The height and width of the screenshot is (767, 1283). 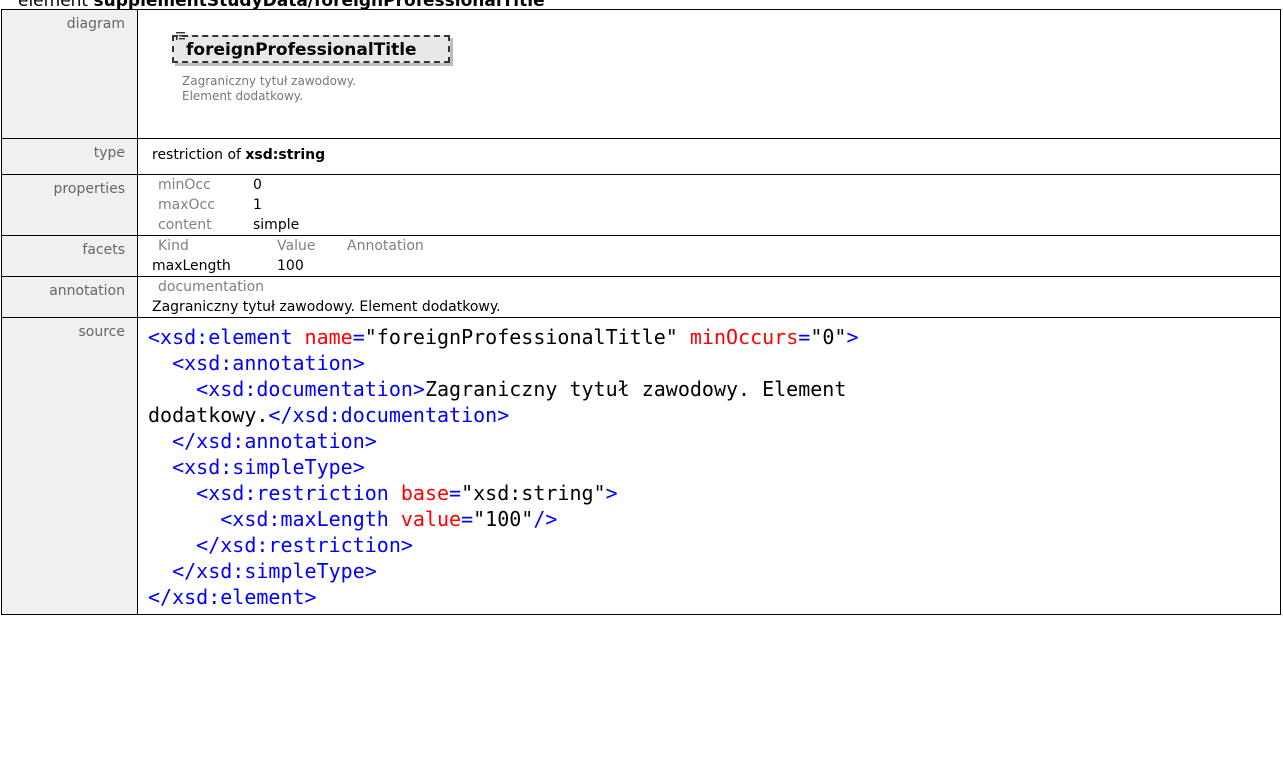 What do you see at coordinates (296, 246) in the screenshot?
I see `facets-header-value: Value` at bounding box center [296, 246].